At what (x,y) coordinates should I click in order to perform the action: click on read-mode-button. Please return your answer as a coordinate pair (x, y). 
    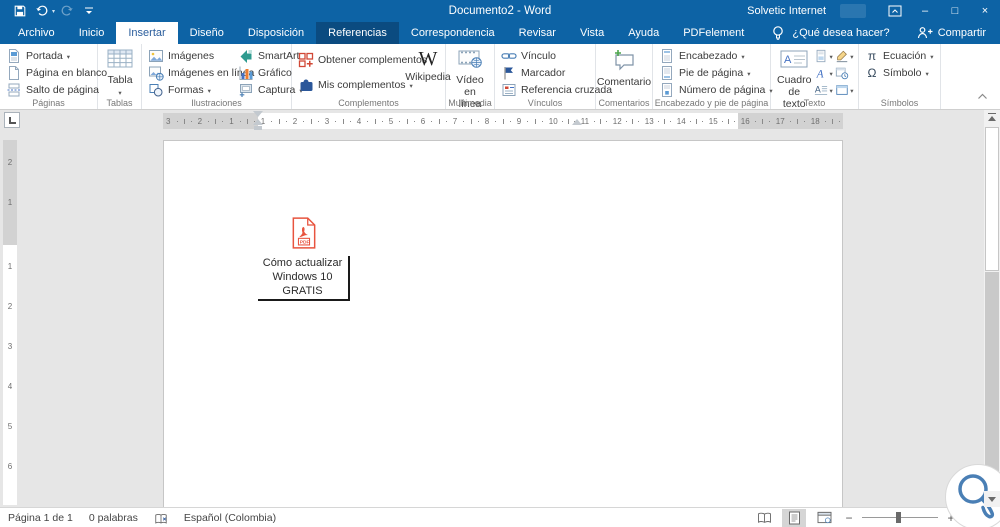
    Looking at the image, I should click on (764, 518).